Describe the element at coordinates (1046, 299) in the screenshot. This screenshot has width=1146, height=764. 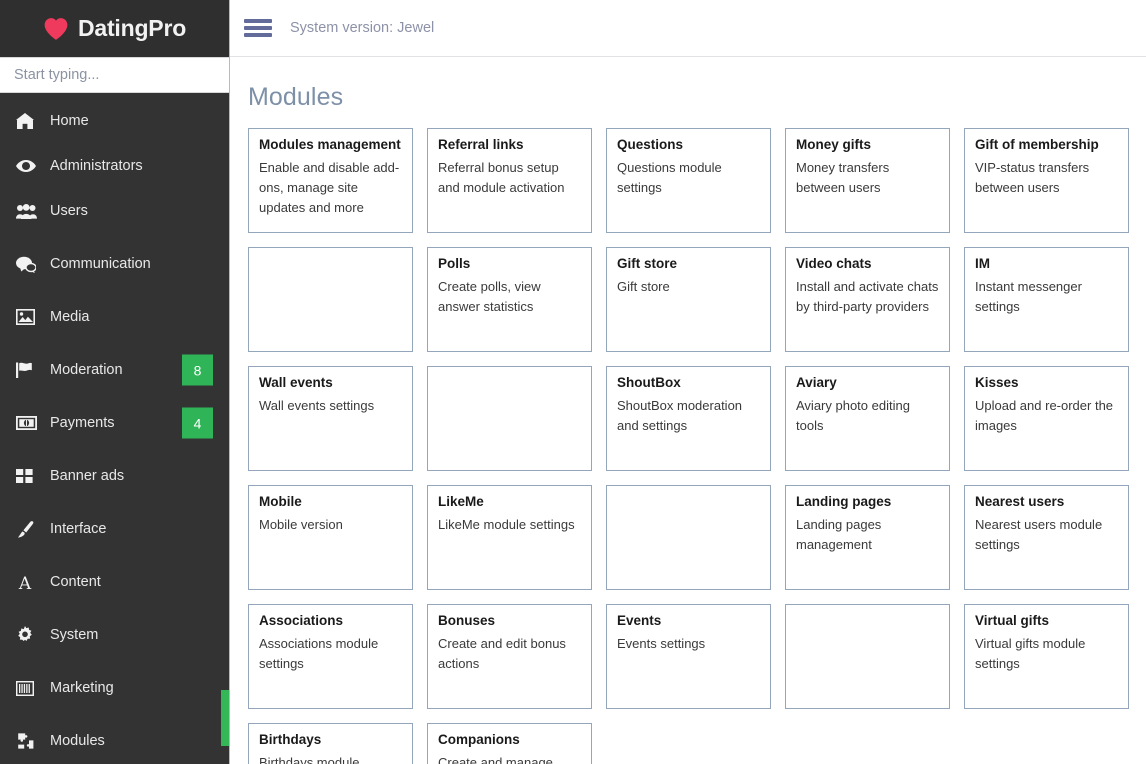
I see `module-card: IM Instant messenger settings` at that location.